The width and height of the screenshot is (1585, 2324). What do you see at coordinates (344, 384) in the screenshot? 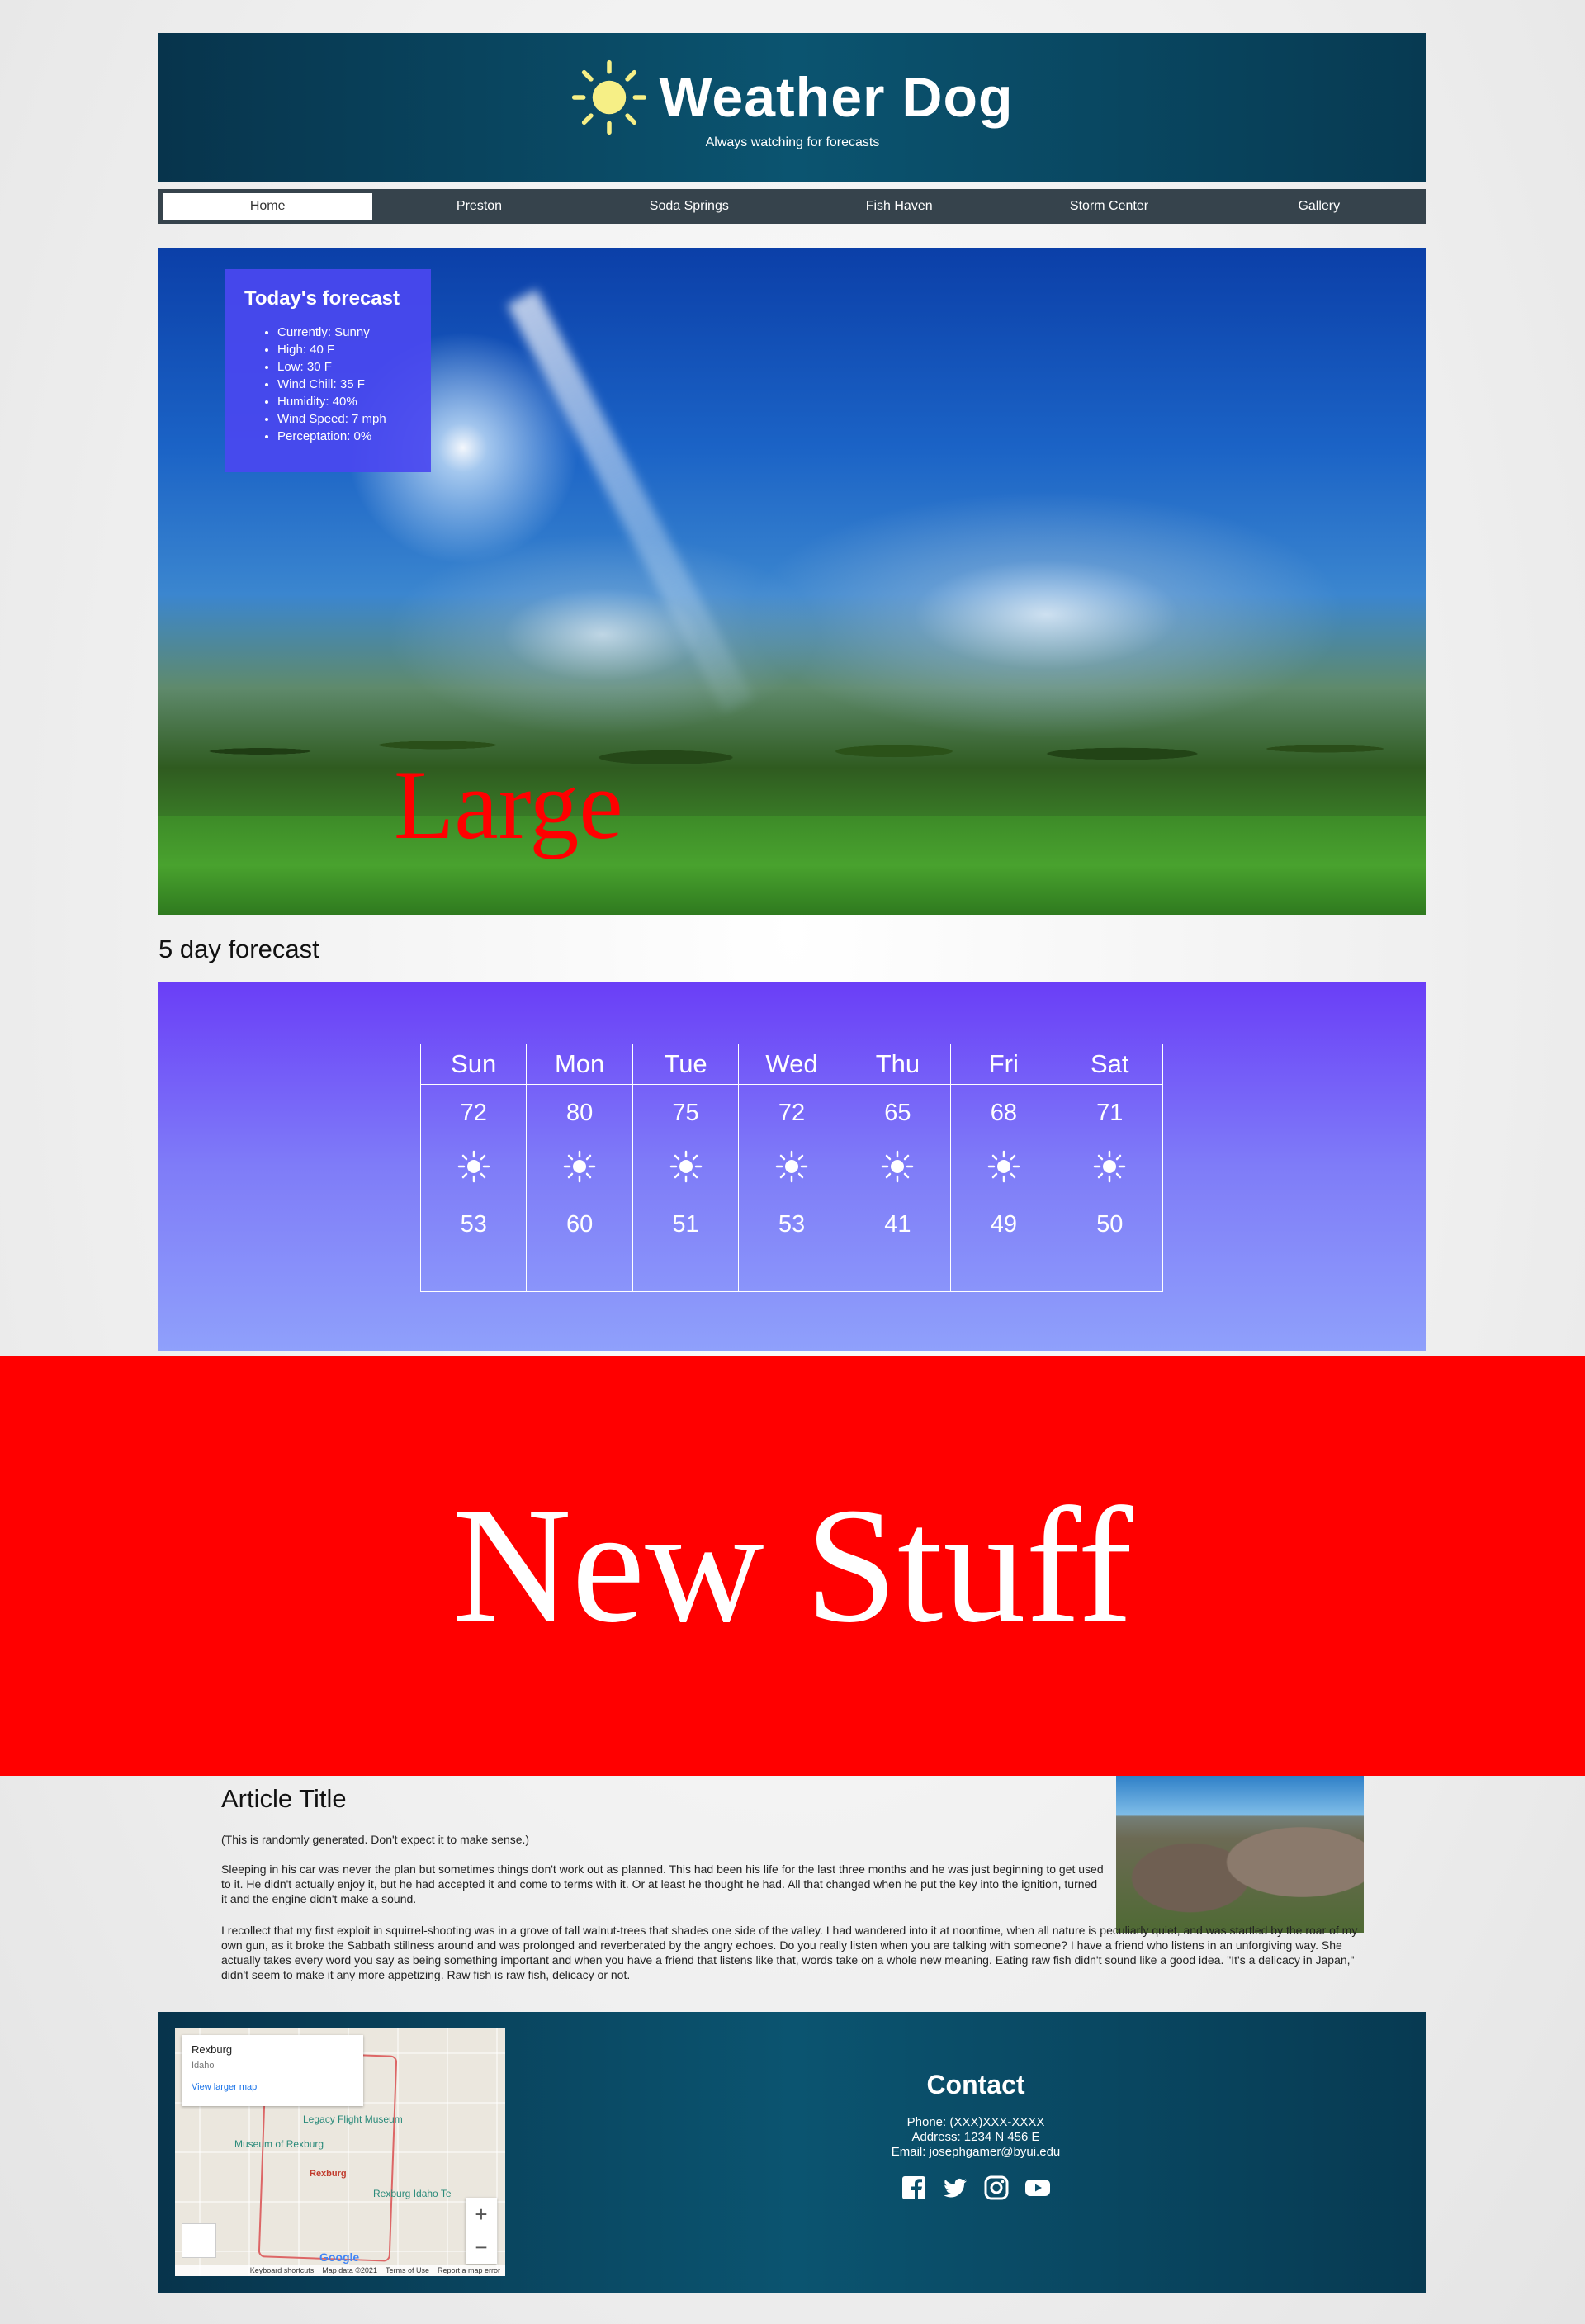
I see `forecast-item: Wind Chill: 35 F` at bounding box center [344, 384].